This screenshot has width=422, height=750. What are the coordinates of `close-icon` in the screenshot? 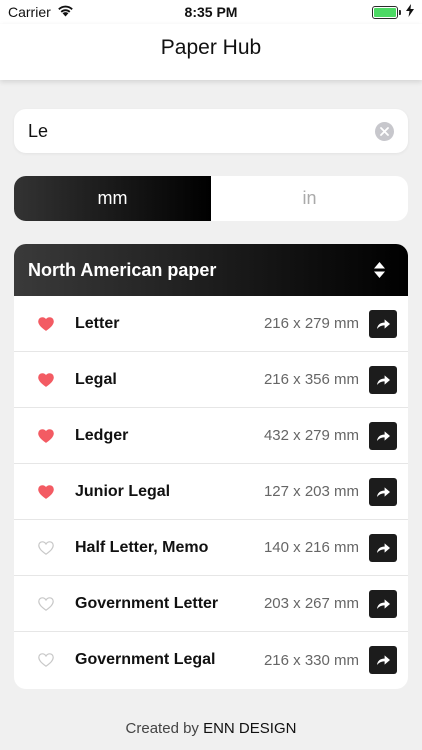 It's located at (384, 131).